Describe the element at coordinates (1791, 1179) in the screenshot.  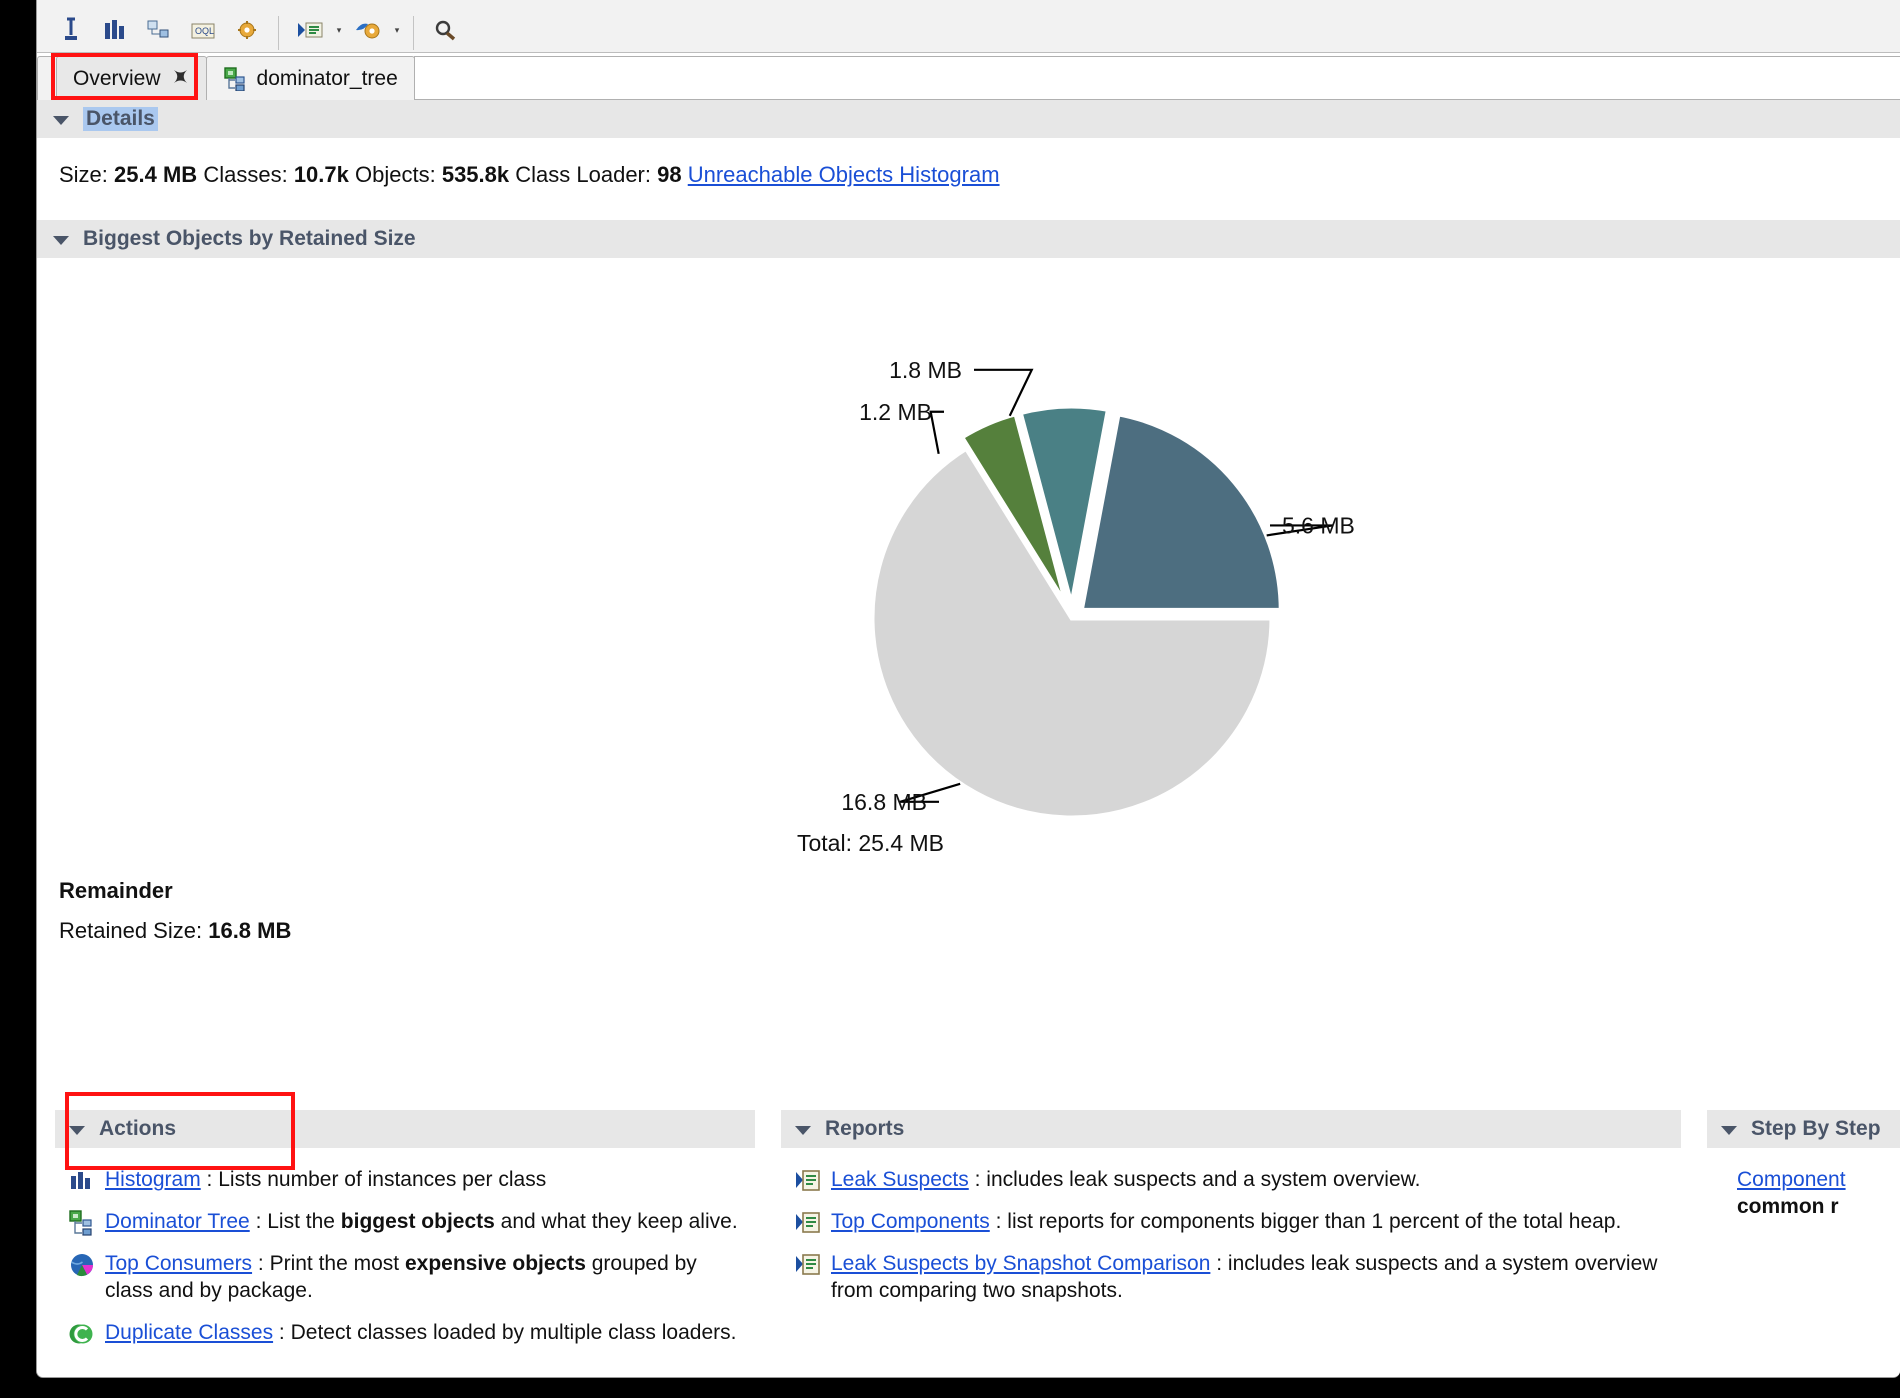
I see `component-report-link: Component` at that location.